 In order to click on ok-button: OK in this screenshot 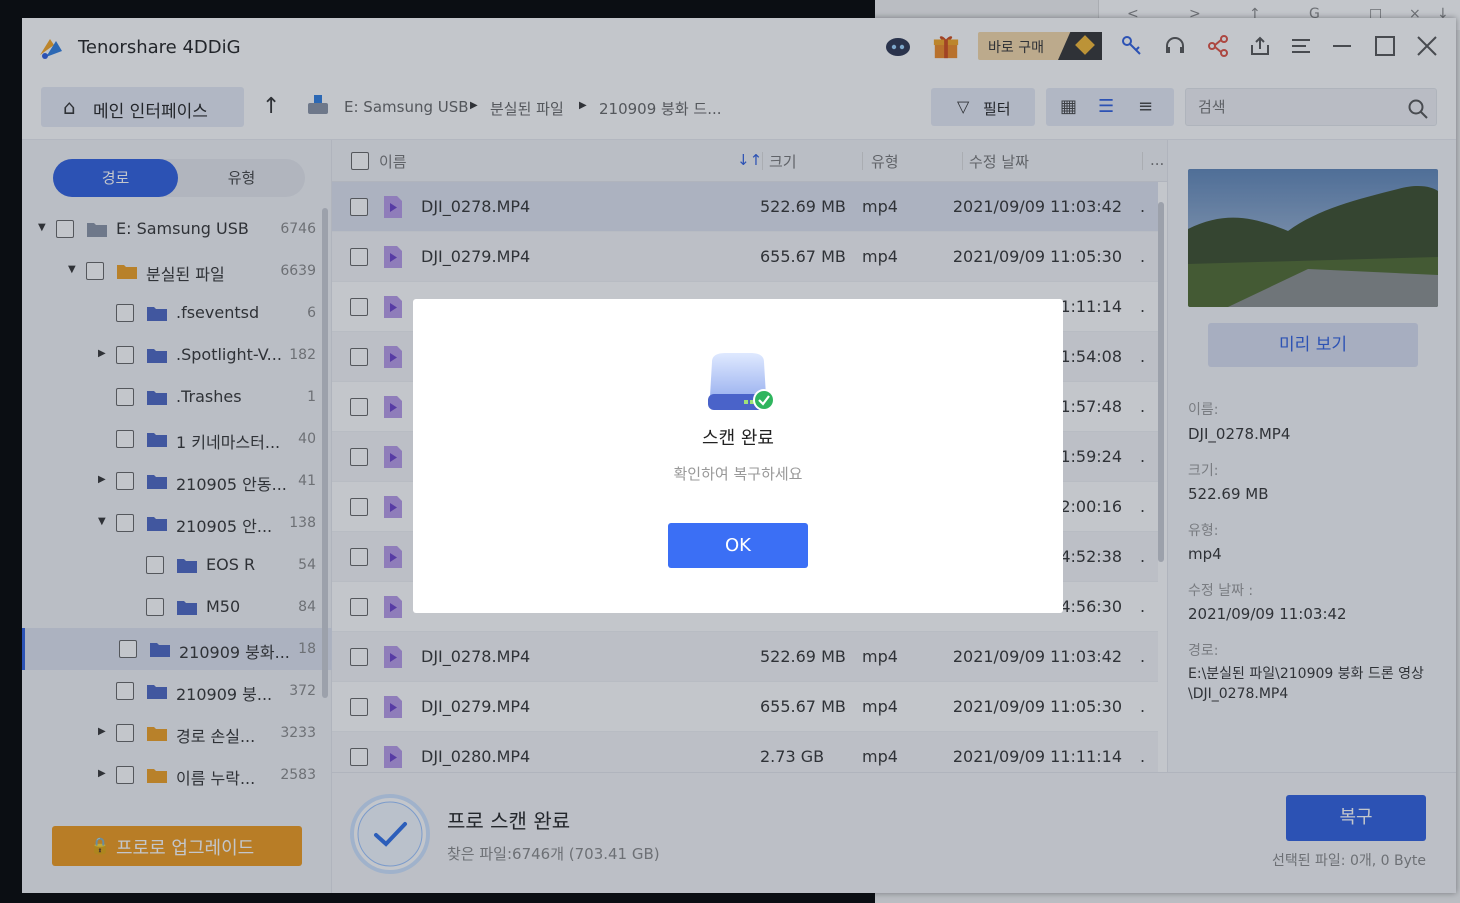, I will do `click(738, 545)`.